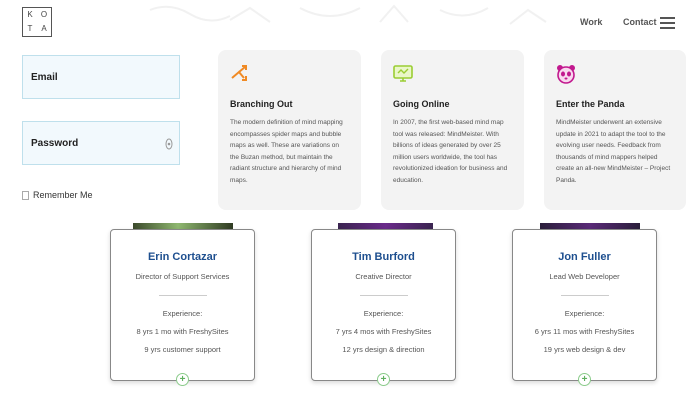  I want to click on password-field, so click(101, 143).